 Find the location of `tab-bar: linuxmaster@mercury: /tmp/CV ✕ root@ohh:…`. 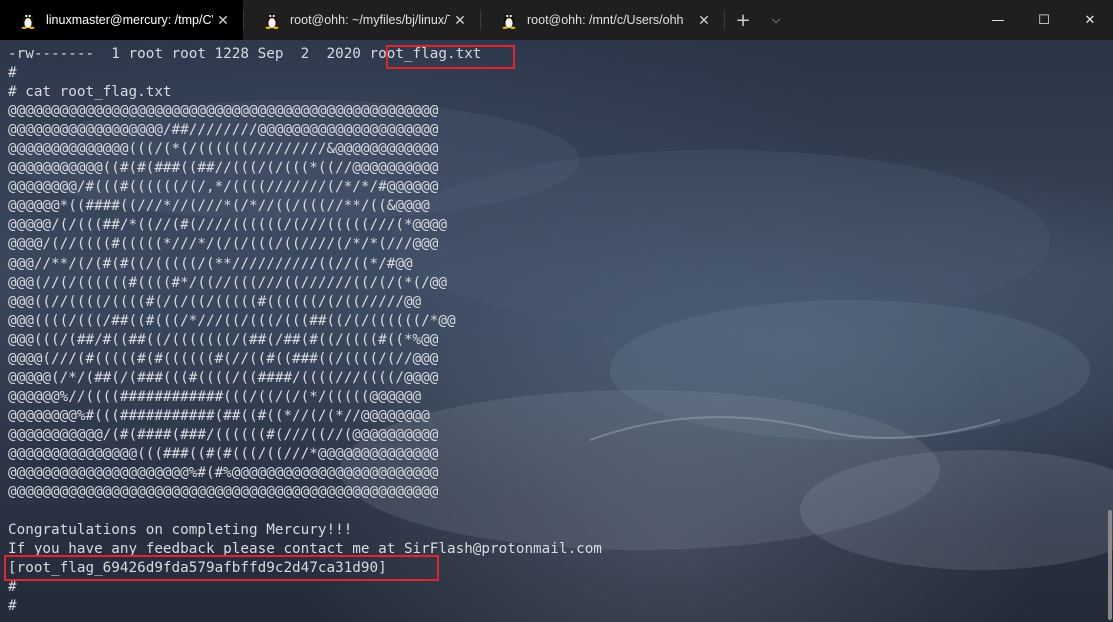

tab-bar: linuxmaster@mercury: /tmp/CV ✕ root@ohh:… is located at coordinates (556, 20).